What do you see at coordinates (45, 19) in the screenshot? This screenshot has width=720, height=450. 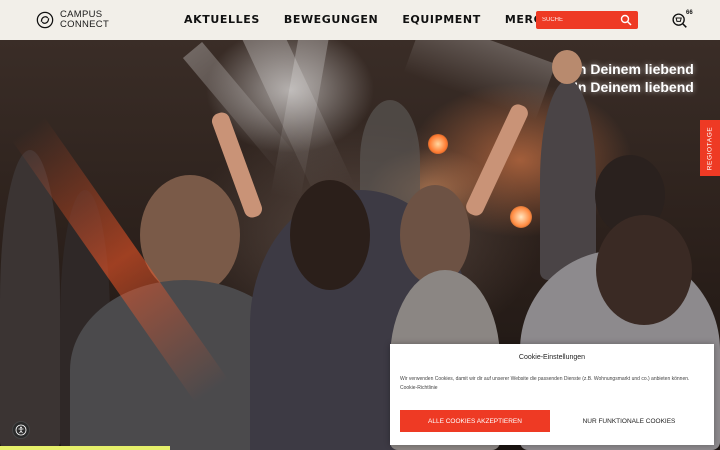 I see `campus-connect-logo-icon` at bounding box center [45, 19].